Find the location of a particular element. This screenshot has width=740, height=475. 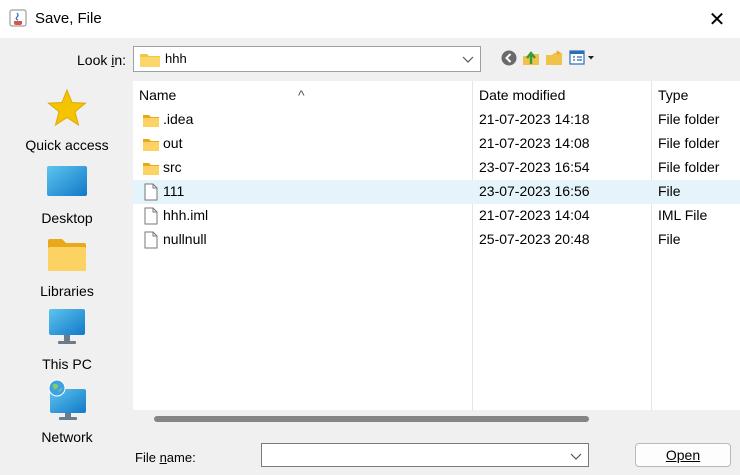

sidebar-item-libraries: Libraries is located at coordinates (67, 268).